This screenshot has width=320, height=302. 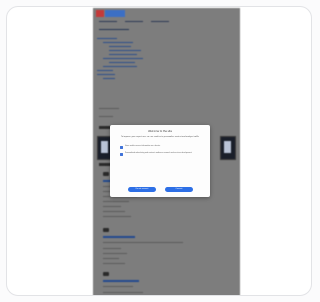 I want to click on logo-mark, so click(x=100, y=13).